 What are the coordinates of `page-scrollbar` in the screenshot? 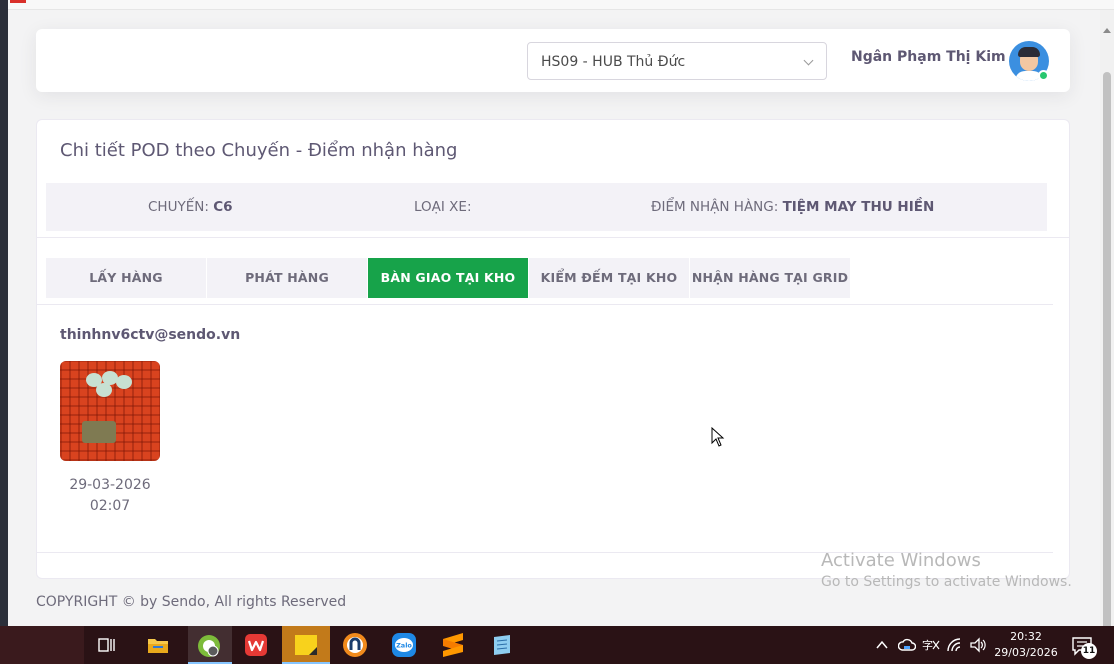 It's located at (1107, 320).